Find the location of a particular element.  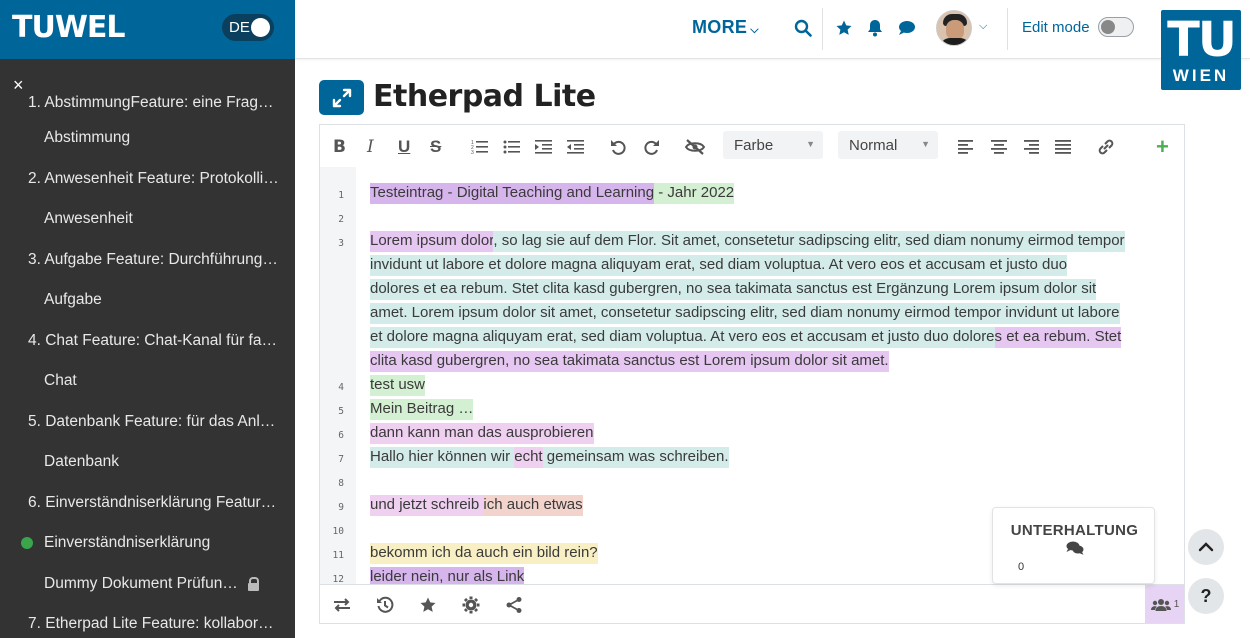

indent-button is located at coordinates (544, 147).